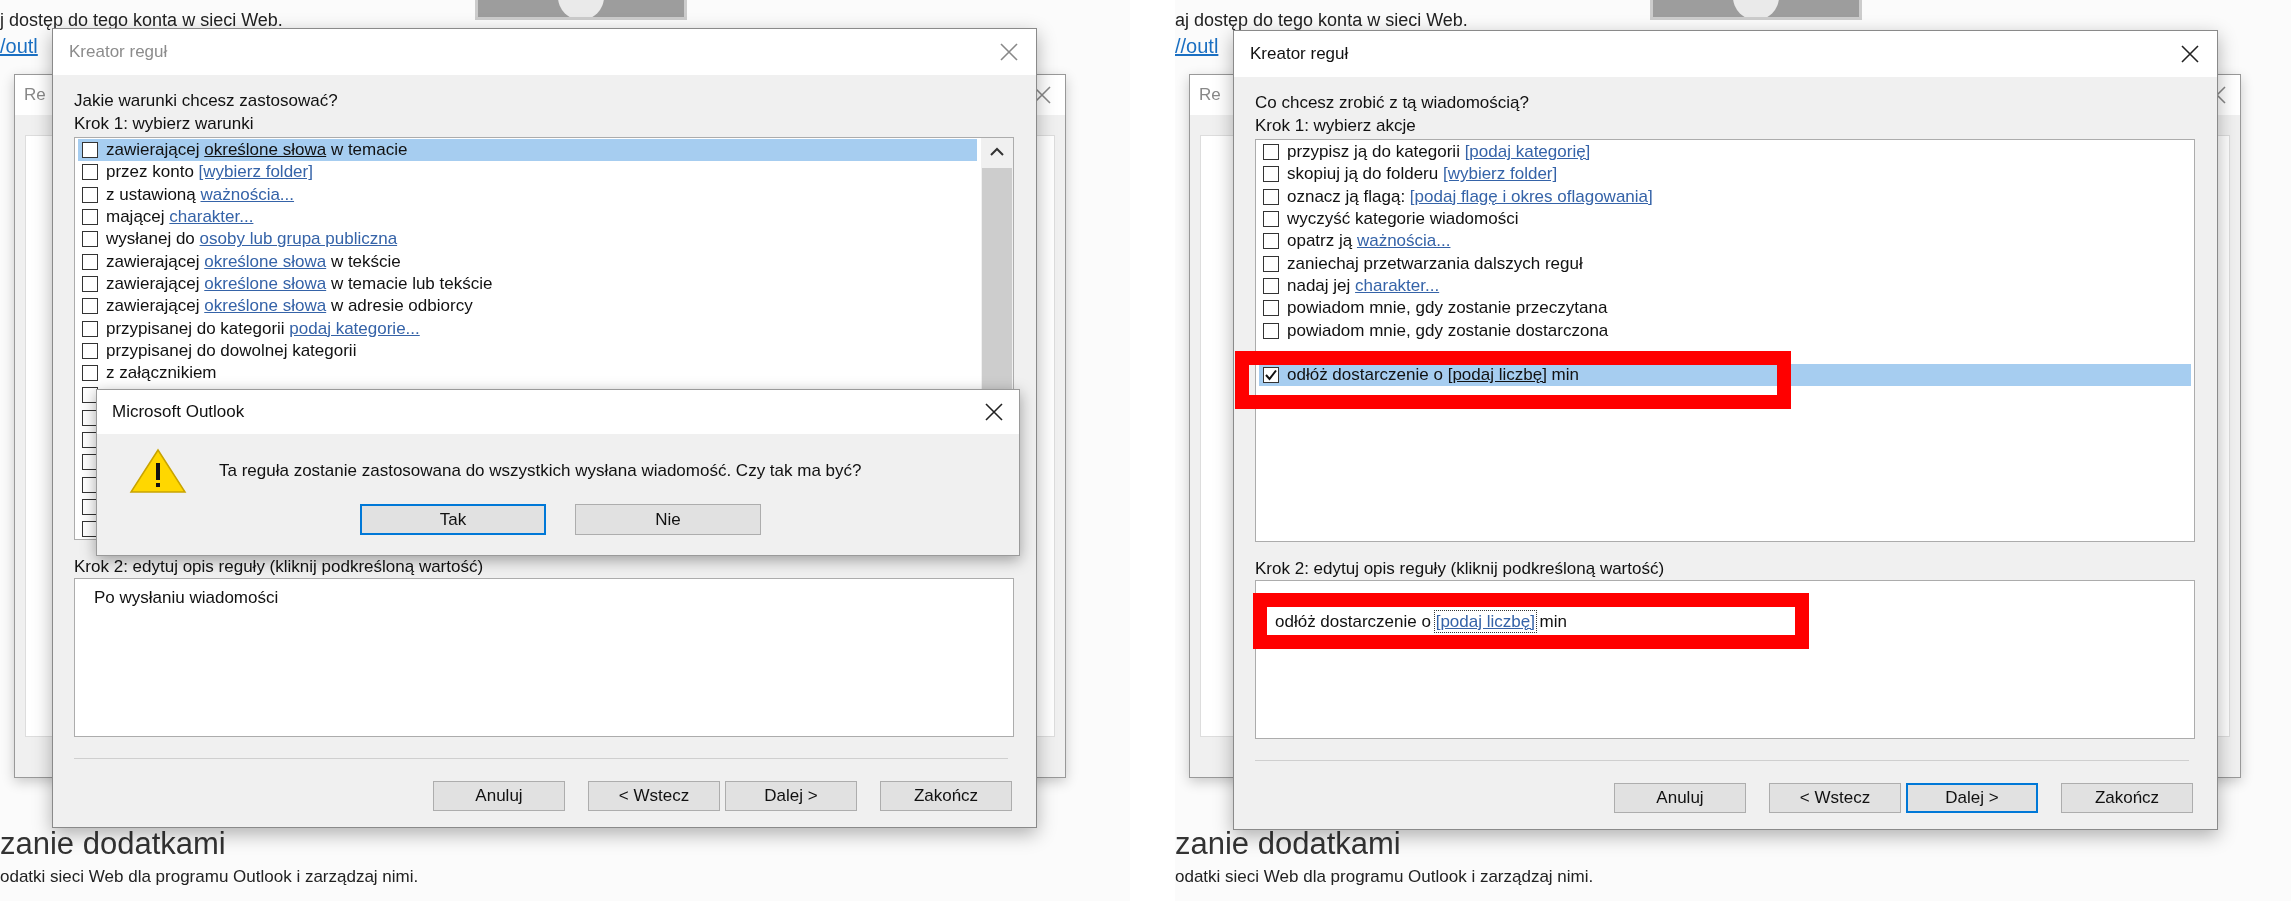 The height and width of the screenshot is (901, 2291). What do you see at coordinates (164, 124) in the screenshot?
I see `step-label: Krok 1: wybierz warunki` at bounding box center [164, 124].